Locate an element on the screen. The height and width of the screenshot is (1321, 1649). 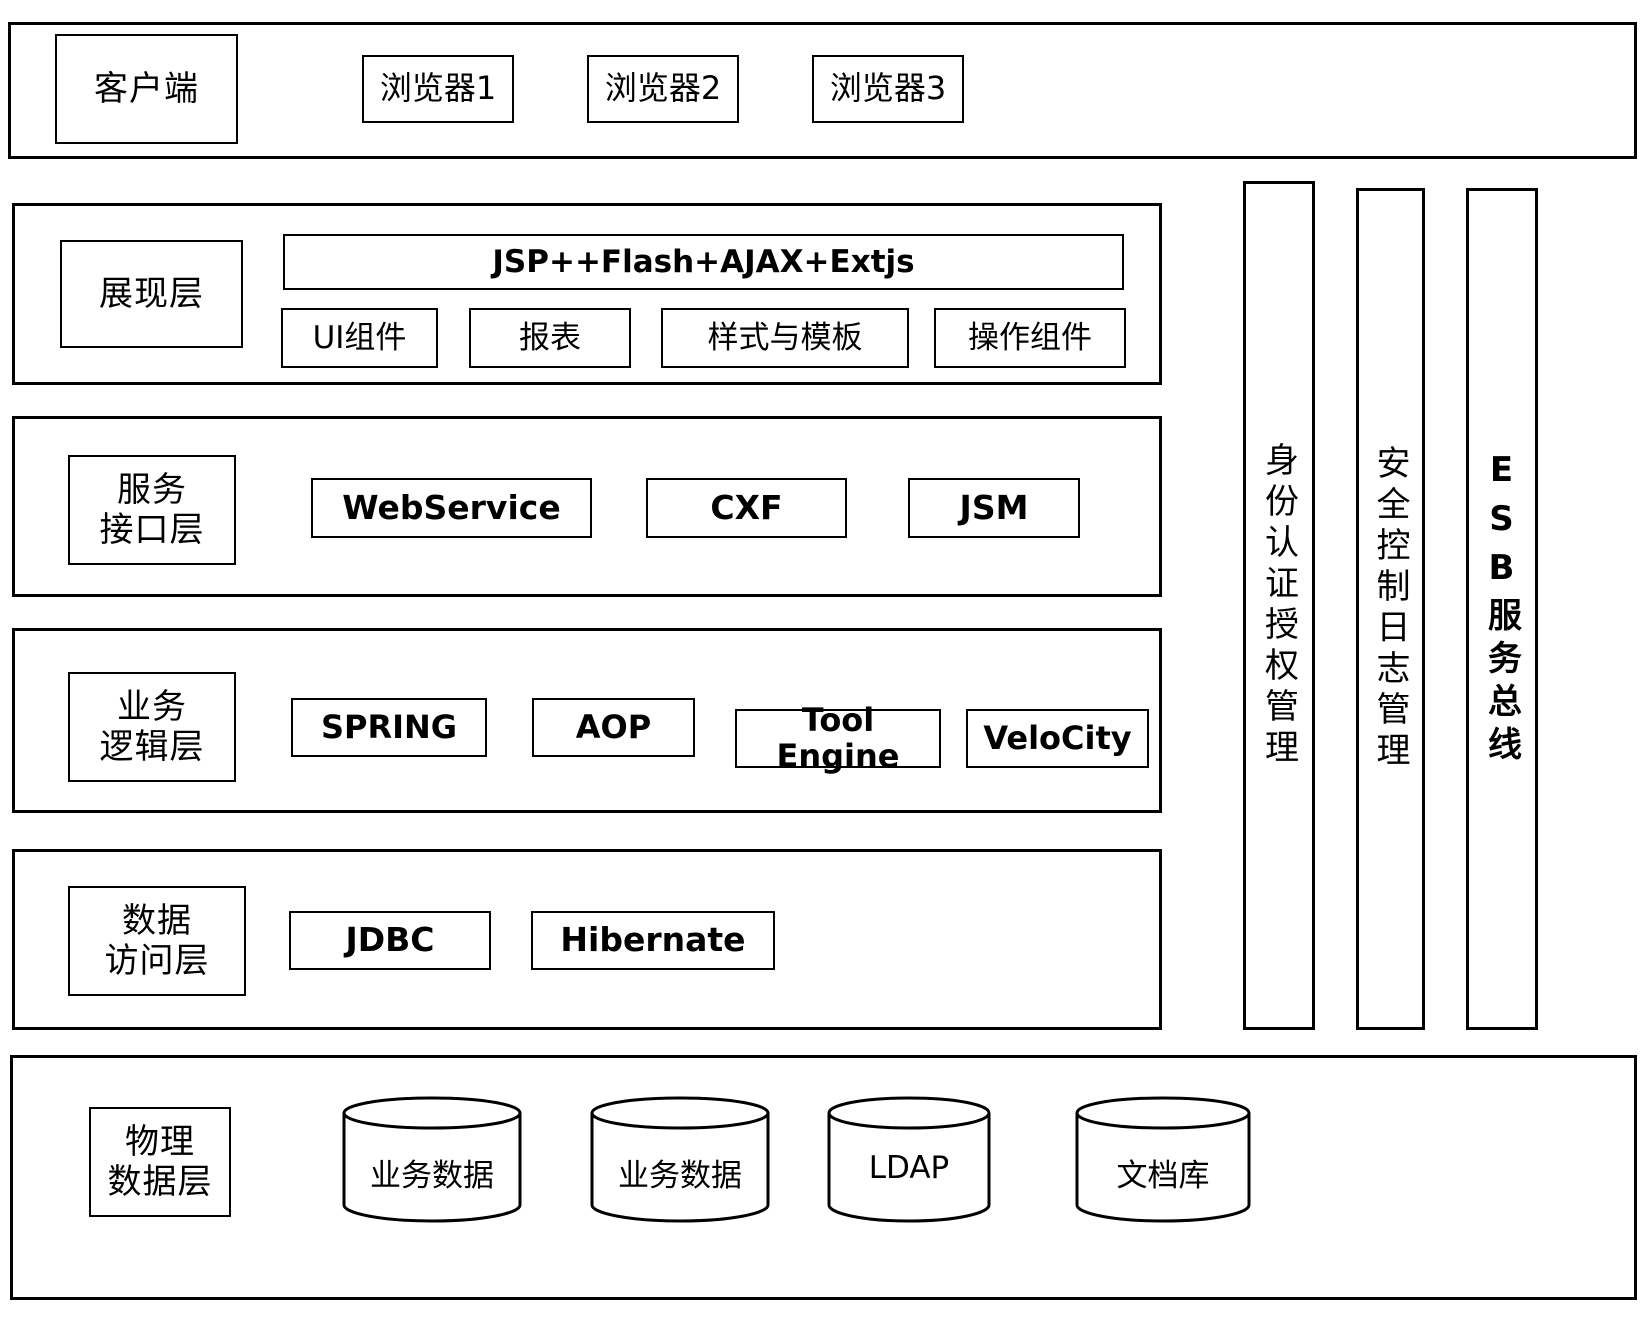
presentation-item-style-template: 样式与模板 is located at coordinates (785, 338).